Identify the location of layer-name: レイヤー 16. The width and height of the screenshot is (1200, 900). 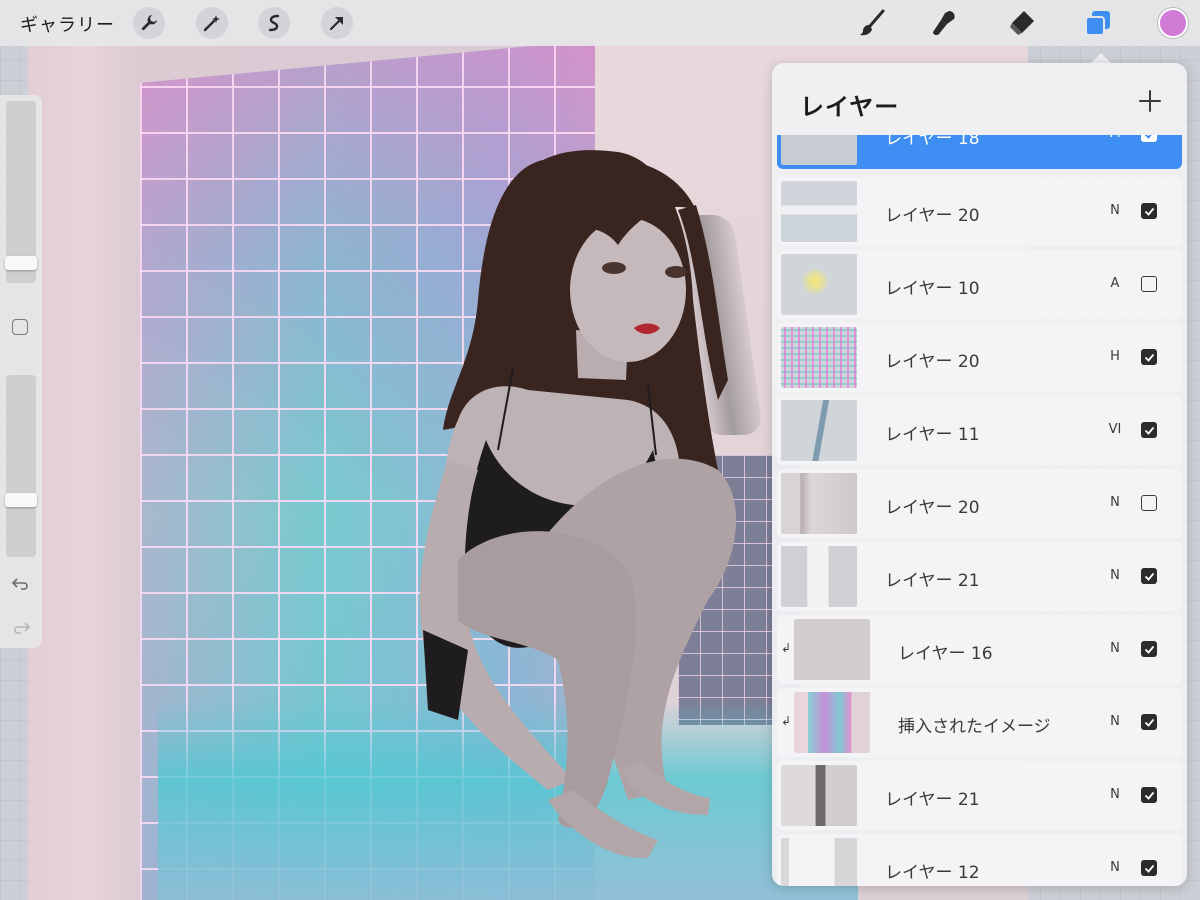
(945, 654).